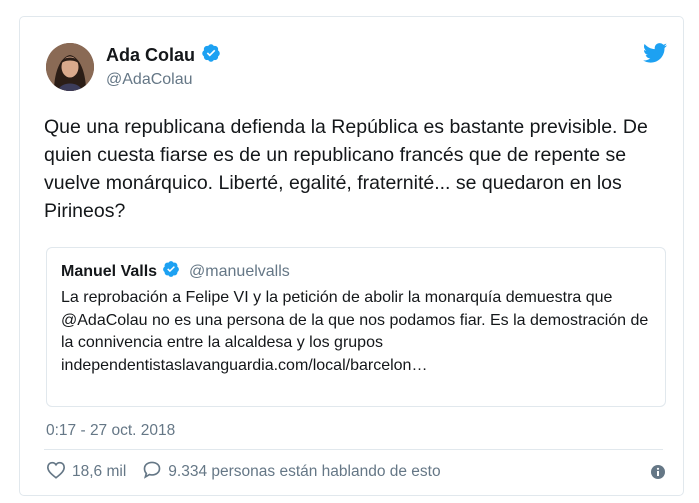 The width and height of the screenshot is (699, 503). What do you see at coordinates (239, 271) in the screenshot?
I see `quoted-author-handle: @manuelvalls` at bounding box center [239, 271].